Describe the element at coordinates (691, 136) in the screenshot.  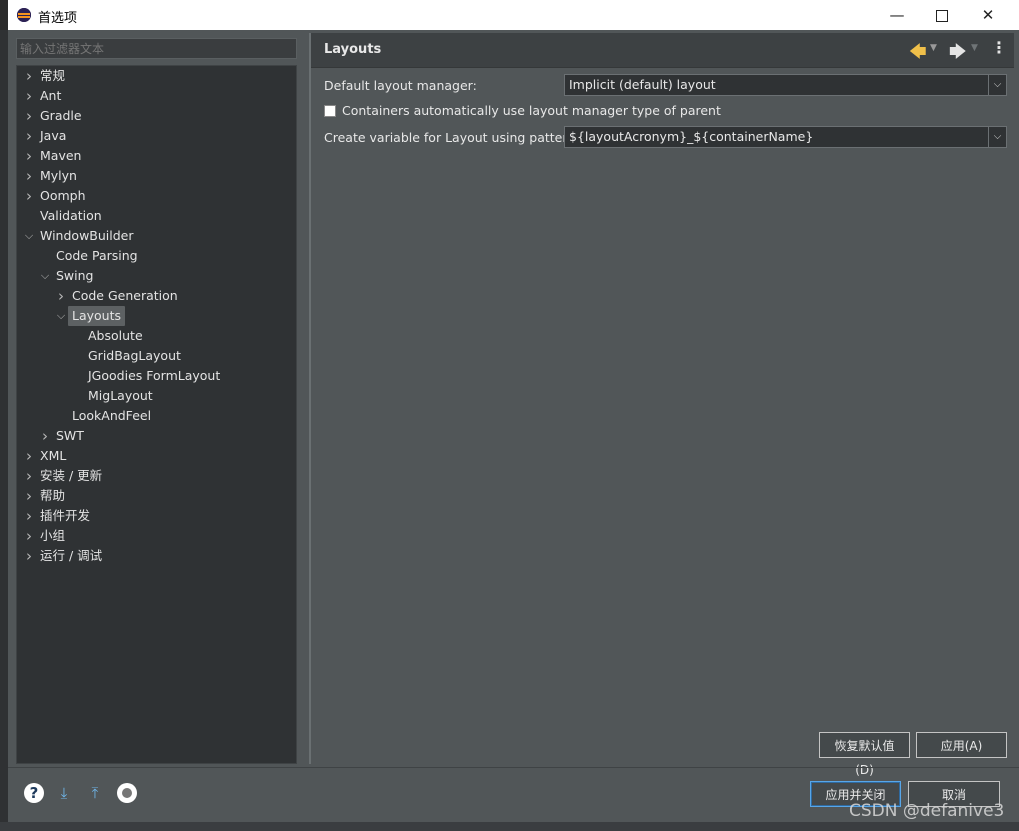
I see `variable-pattern-value: ${layoutAcronym}_${containerName}` at that location.